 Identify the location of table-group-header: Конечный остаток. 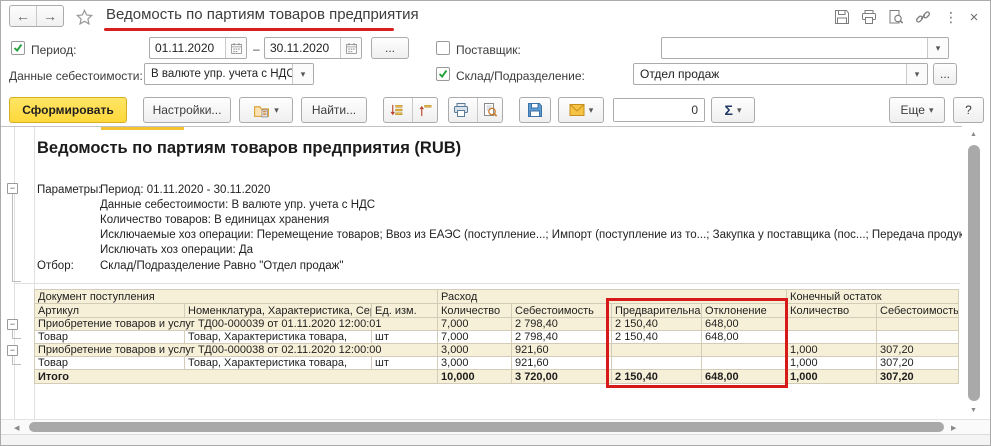
(873, 296).